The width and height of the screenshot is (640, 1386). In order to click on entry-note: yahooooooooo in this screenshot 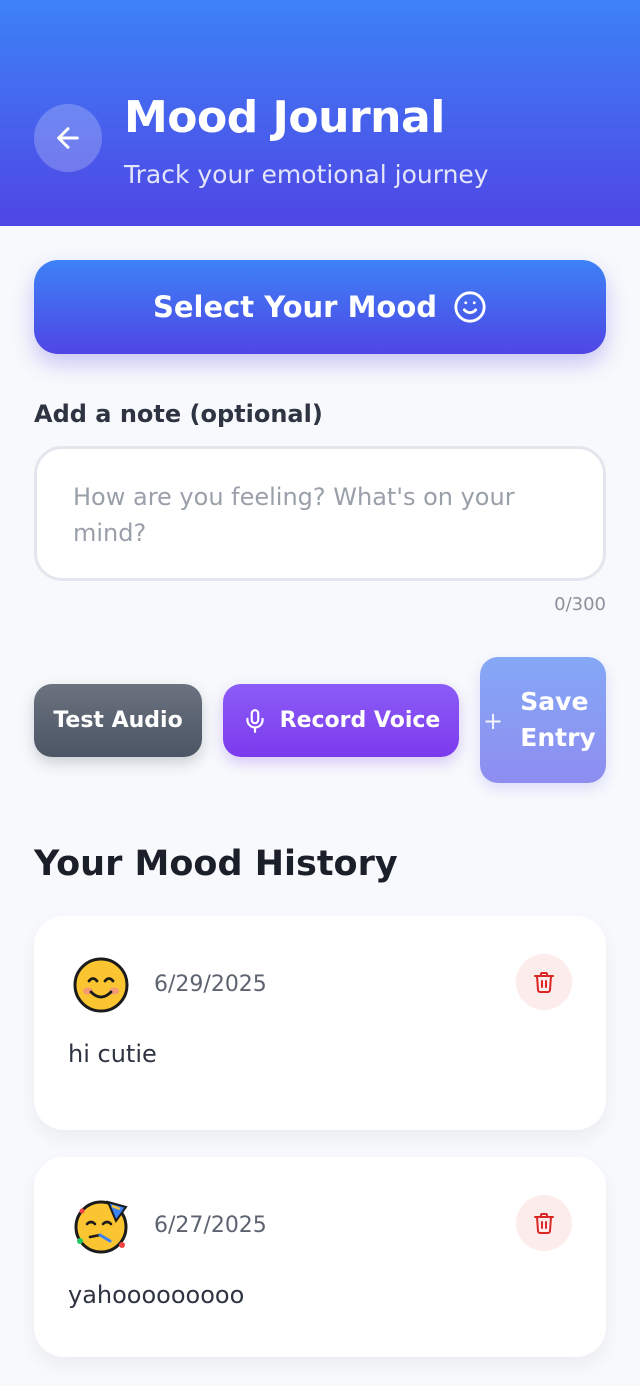, I will do `click(156, 1295)`.